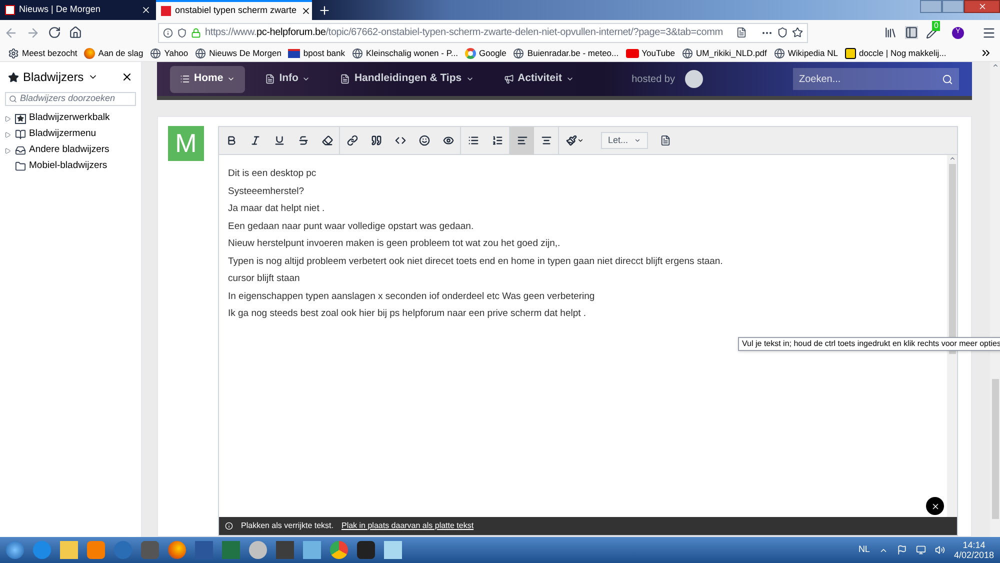 This screenshot has height=563, width=1000. Describe the element at coordinates (114, 53) in the screenshot. I see `bookmark-item: Aan de slag` at that location.